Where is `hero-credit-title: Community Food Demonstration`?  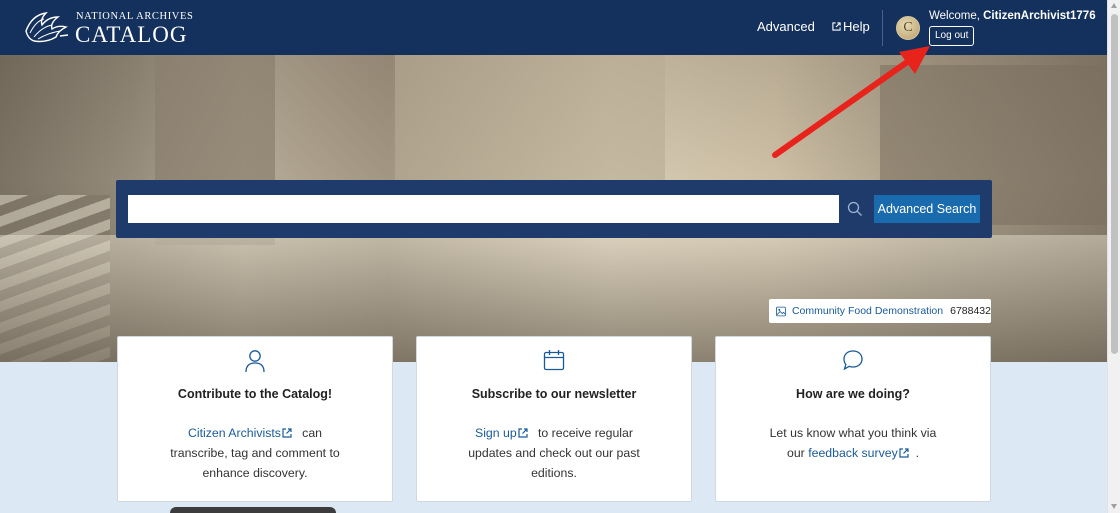 hero-credit-title: Community Food Demonstration is located at coordinates (867, 311).